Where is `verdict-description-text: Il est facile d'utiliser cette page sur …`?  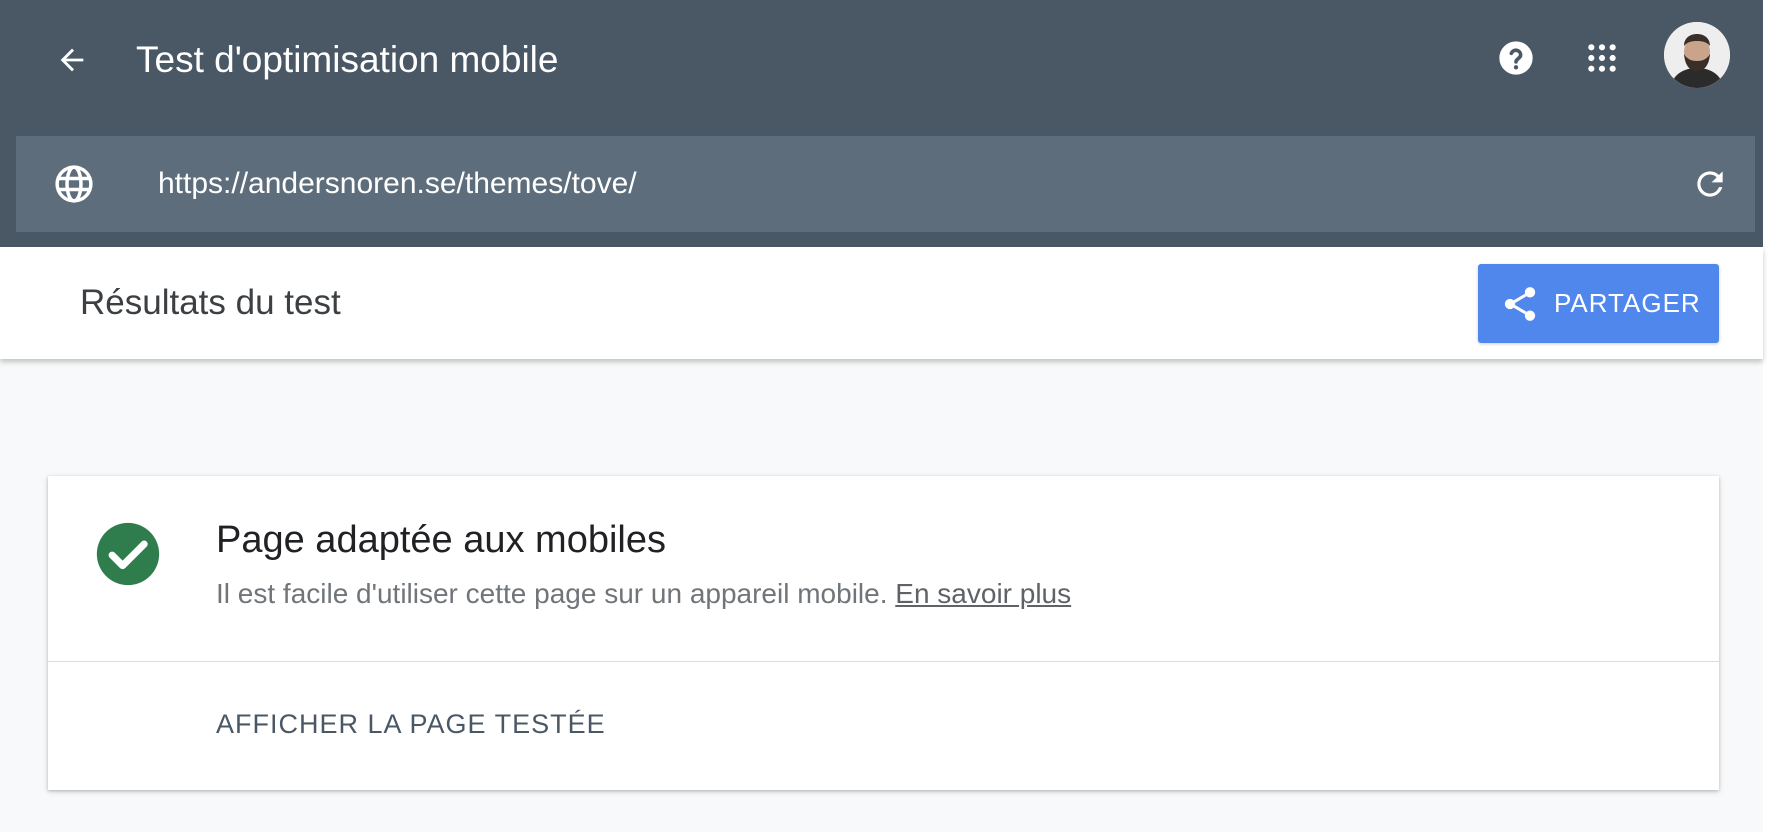
verdict-description-text: Il est facile d'utiliser cette page sur … is located at coordinates (552, 593).